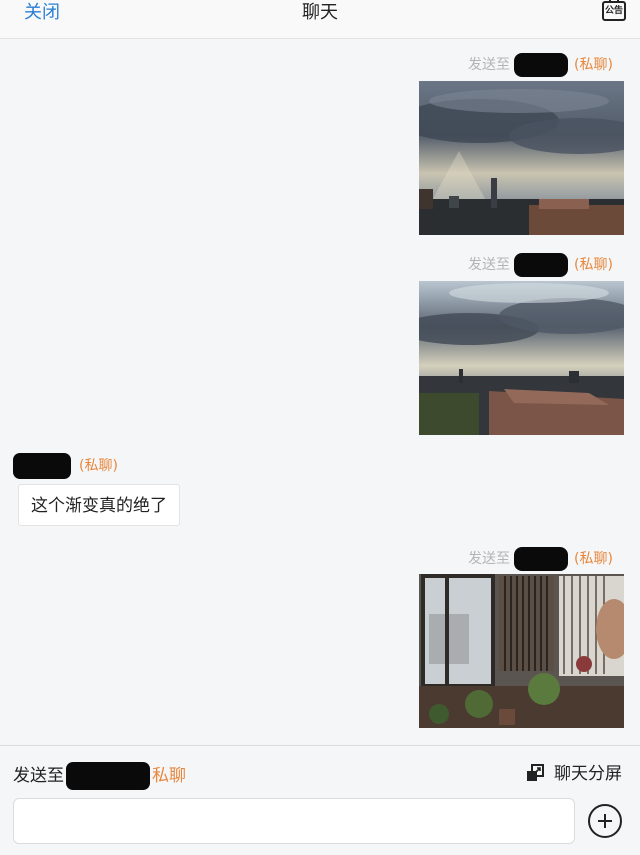  Describe the element at coordinates (588, 774) in the screenshot. I see `split-screen-label: 聊天分屏` at that location.